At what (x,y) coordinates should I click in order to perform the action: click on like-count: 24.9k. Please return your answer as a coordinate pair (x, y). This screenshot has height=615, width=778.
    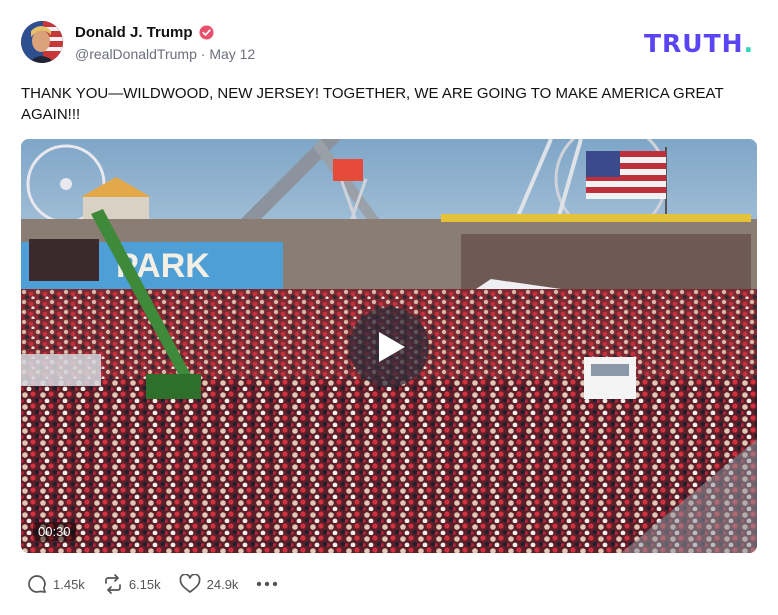
    Looking at the image, I should click on (222, 584).